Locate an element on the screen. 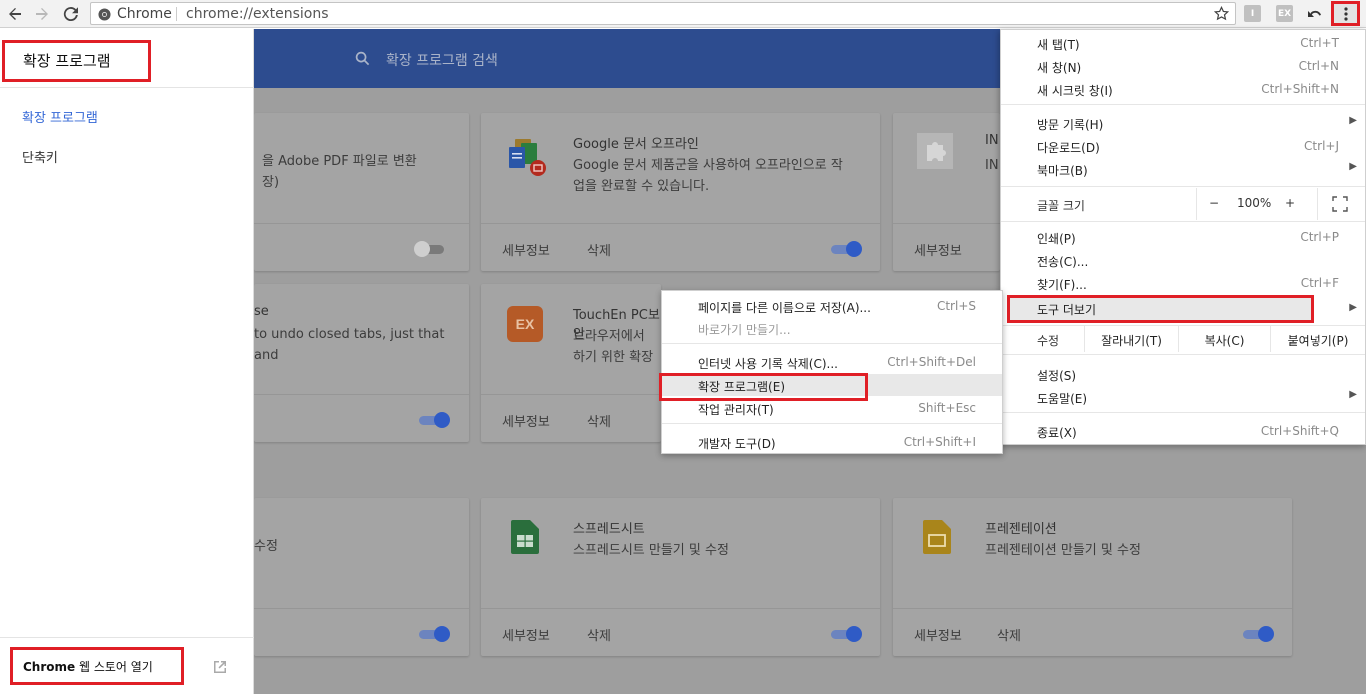  drawer-item-shortcuts: 단축키 is located at coordinates (40, 156).